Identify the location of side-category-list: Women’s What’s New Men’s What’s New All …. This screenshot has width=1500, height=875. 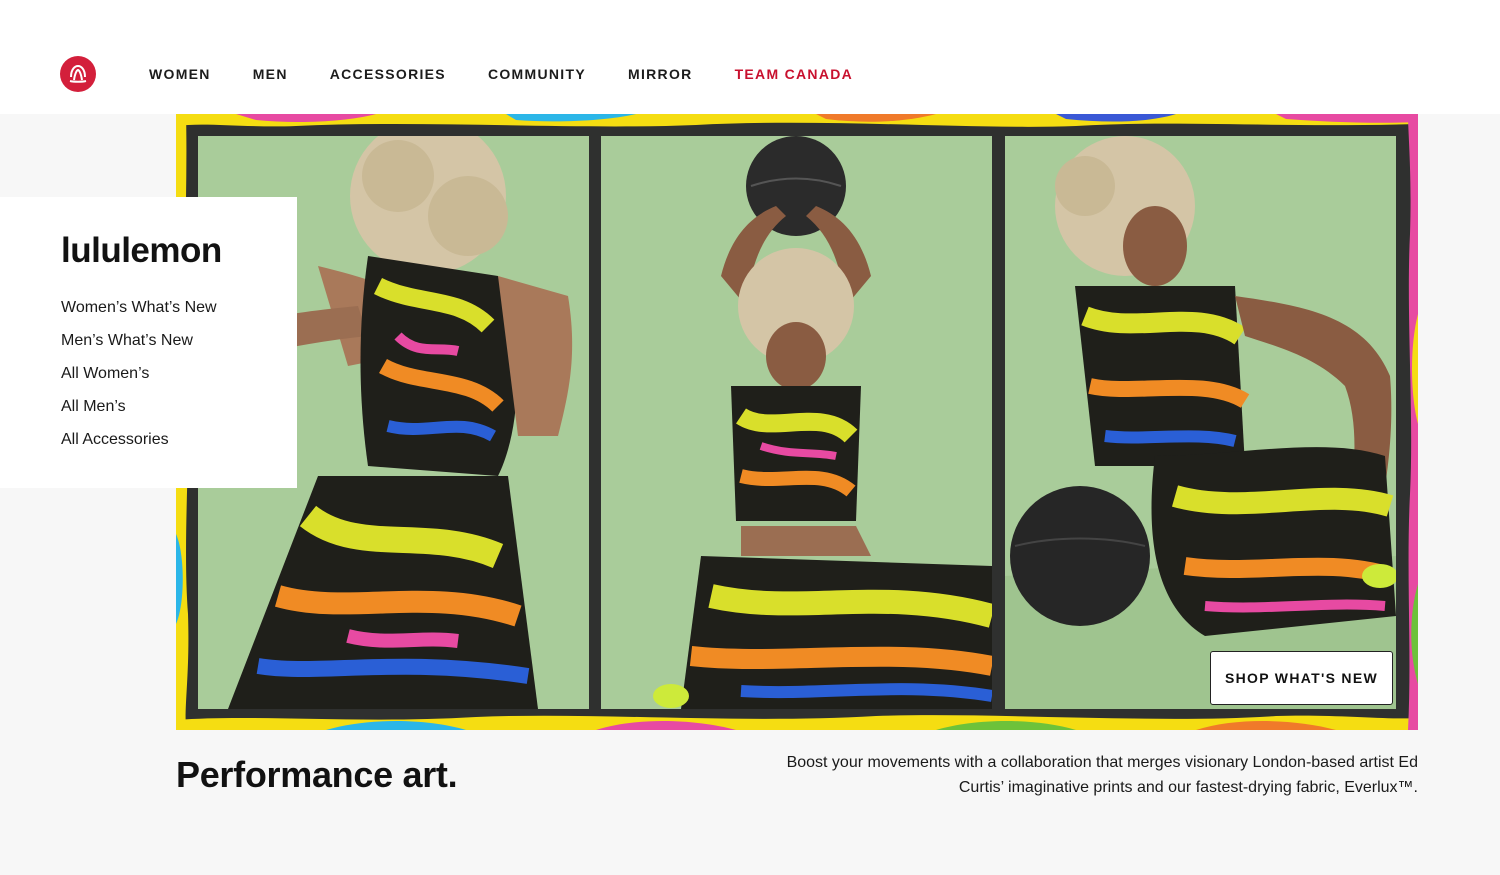
(179, 373).